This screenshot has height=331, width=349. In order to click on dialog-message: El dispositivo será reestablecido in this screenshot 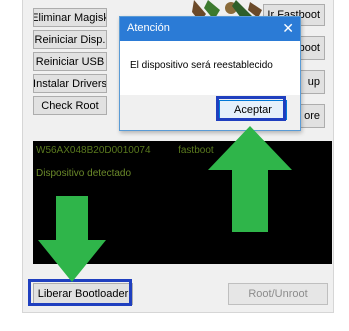, I will do `click(201, 65)`.